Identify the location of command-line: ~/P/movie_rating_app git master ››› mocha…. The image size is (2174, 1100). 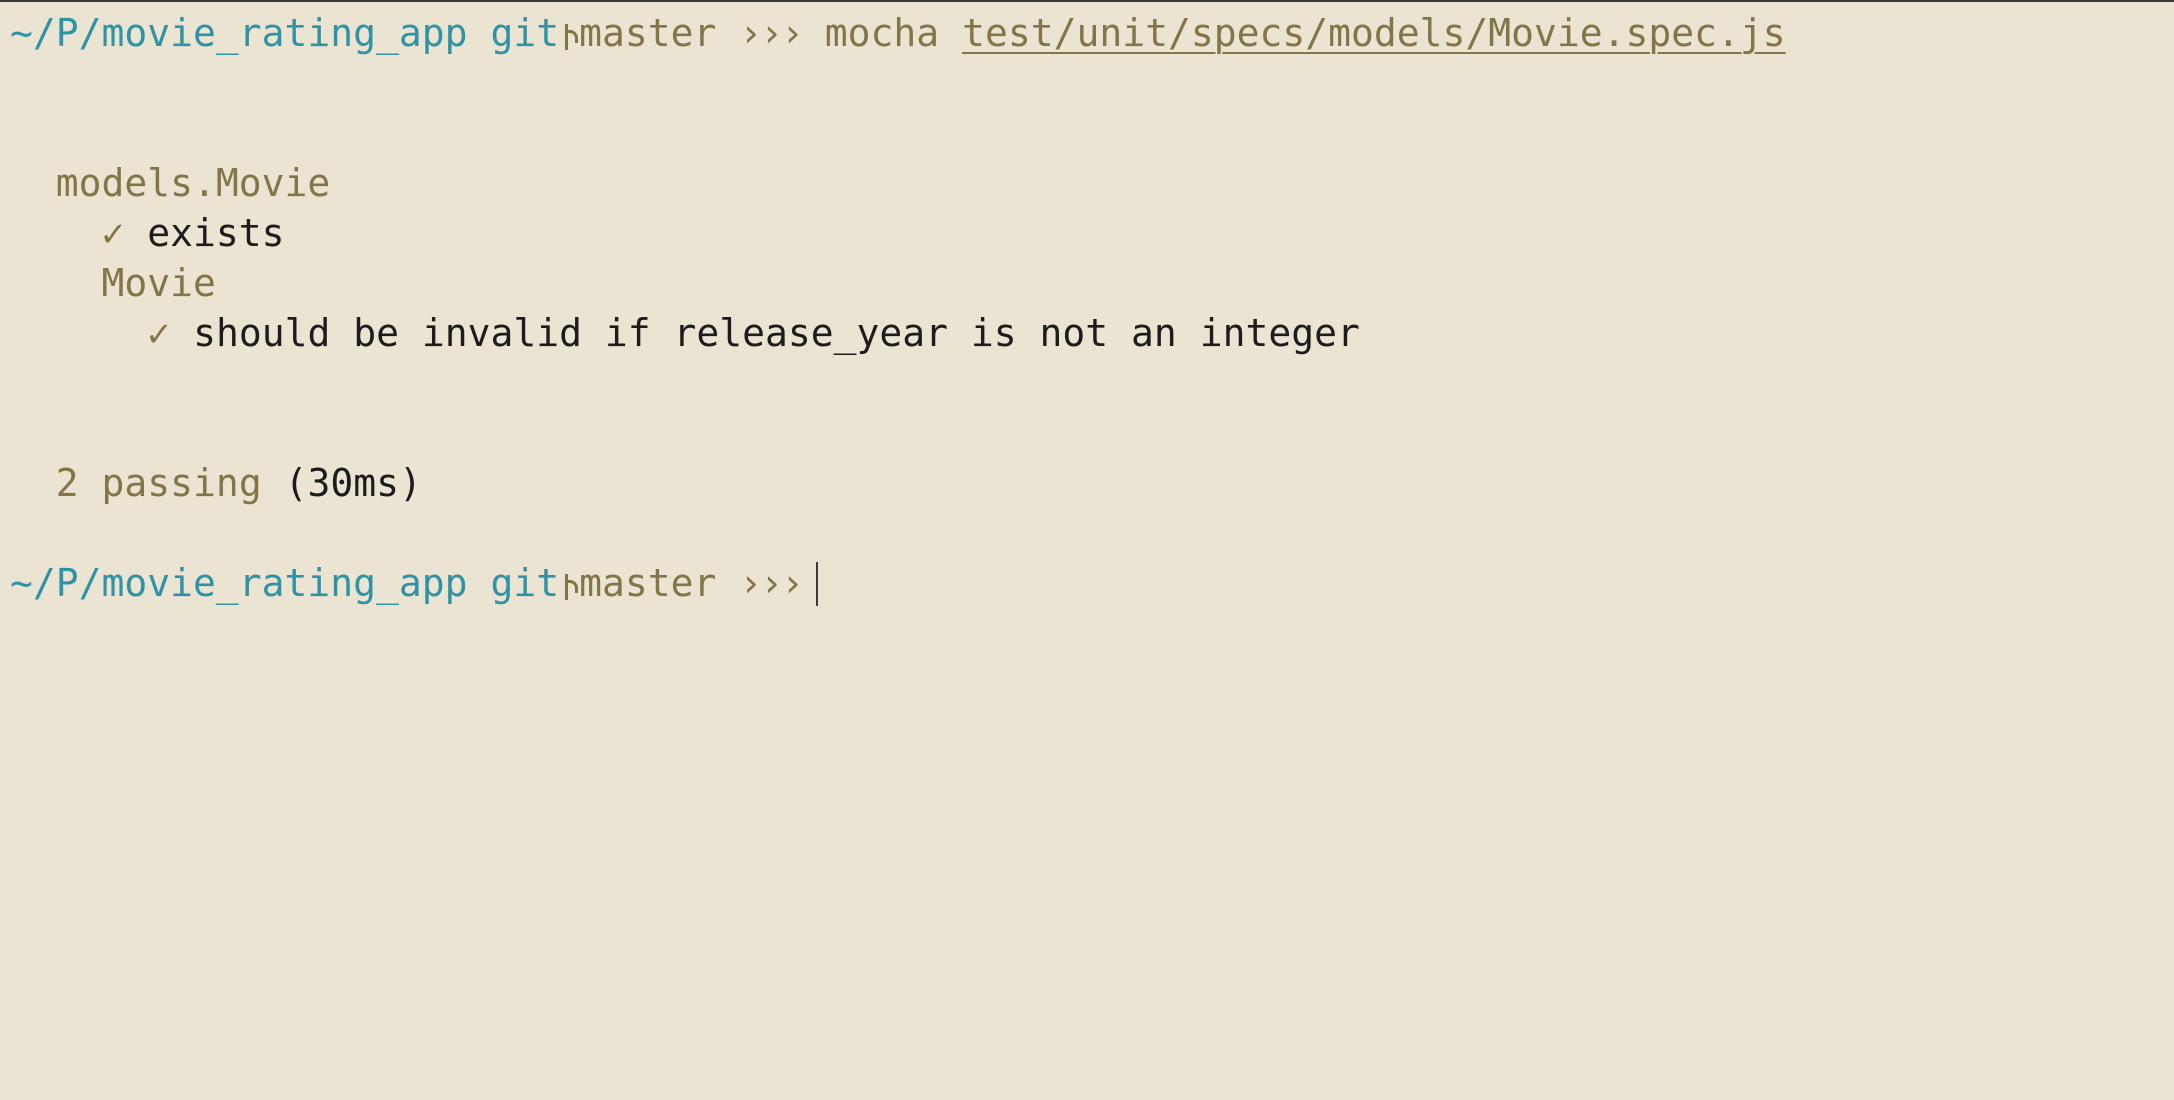
(898, 33).